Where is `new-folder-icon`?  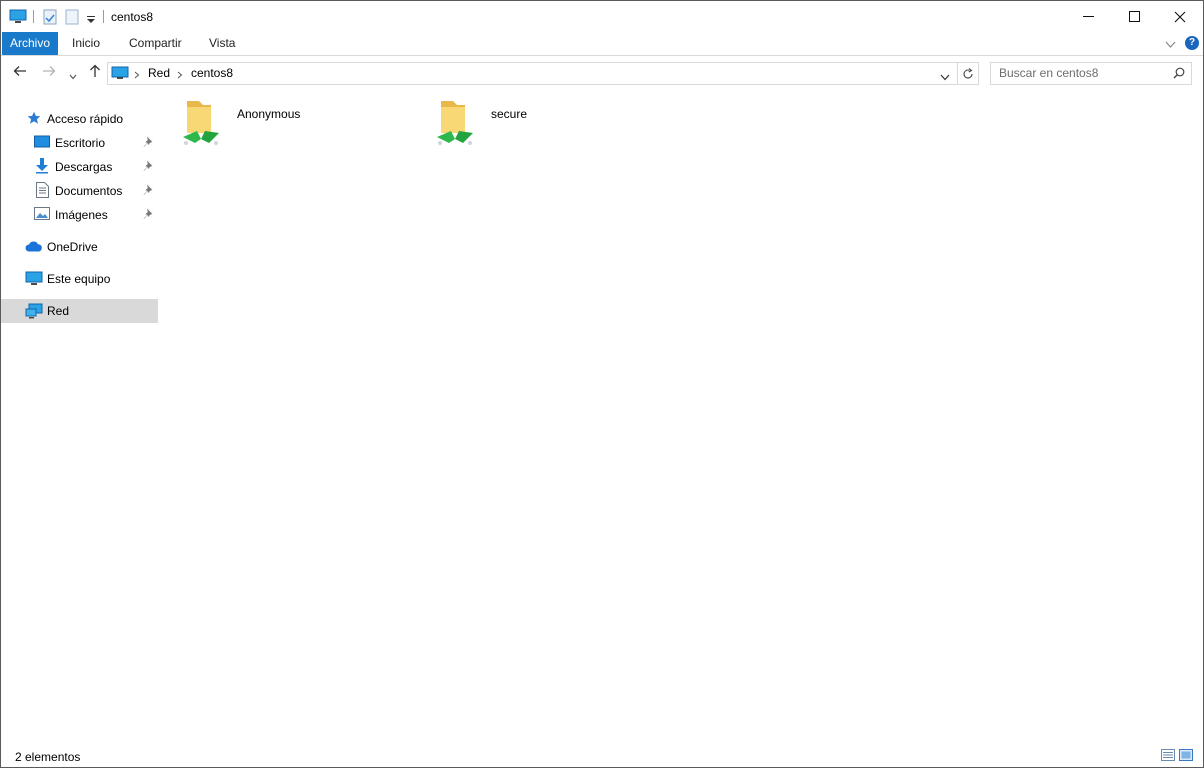 new-folder-icon is located at coordinates (72, 18).